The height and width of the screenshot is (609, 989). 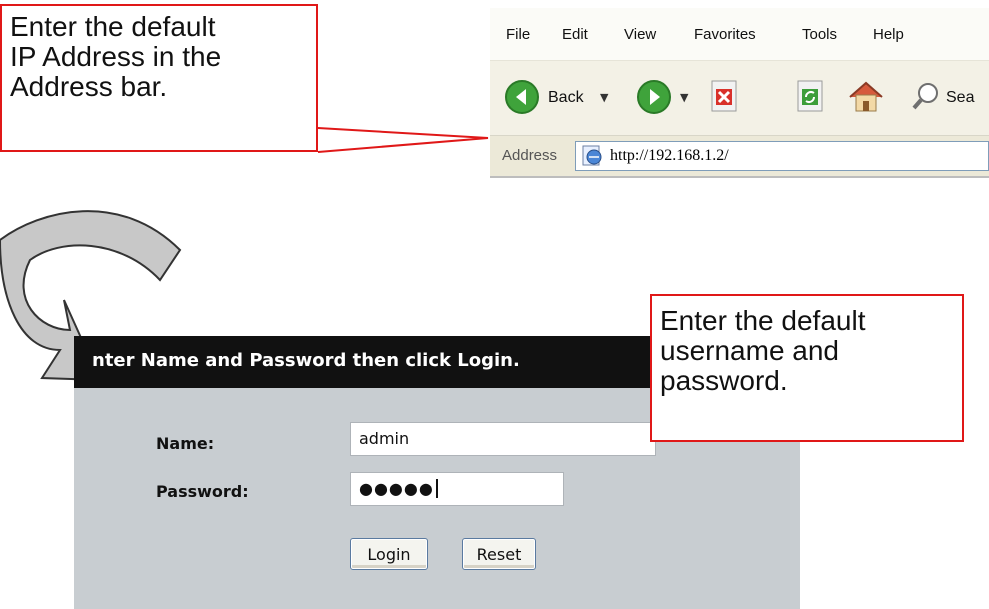 What do you see at coordinates (503, 439) in the screenshot?
I see `name-input: admin` at bounding box center [503, 439].